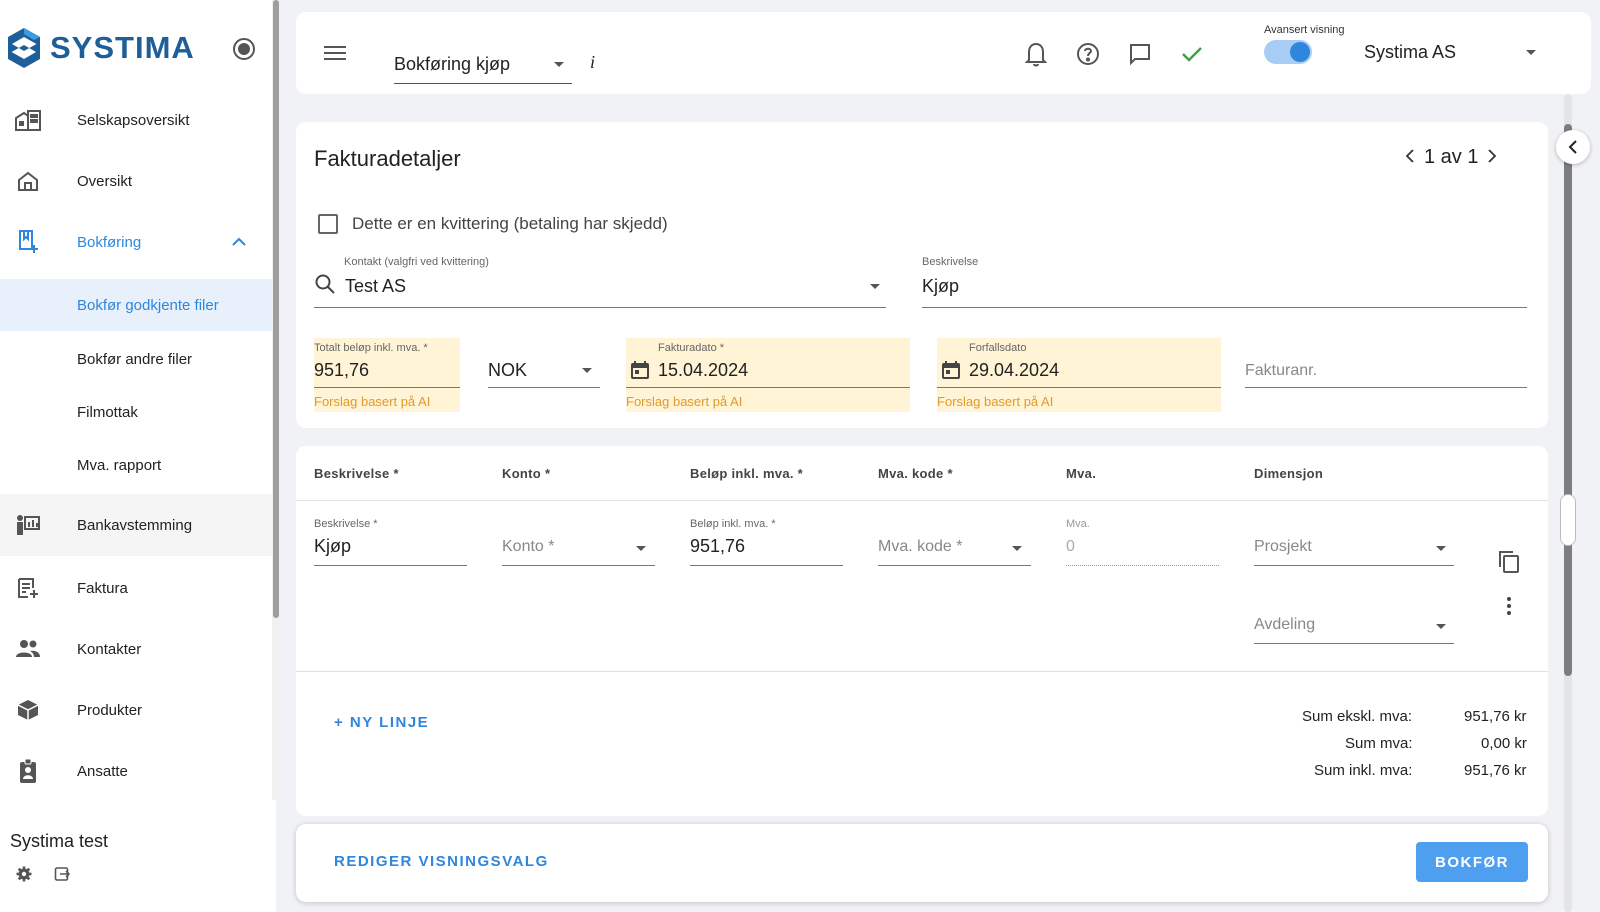 This screenshot has height=912, width=1600. What do you see at coordinates (1495, 716) in the screenshot?
I see `sum-excl-vat-value: 951,76 kr` at bounding box center [1495, 716].